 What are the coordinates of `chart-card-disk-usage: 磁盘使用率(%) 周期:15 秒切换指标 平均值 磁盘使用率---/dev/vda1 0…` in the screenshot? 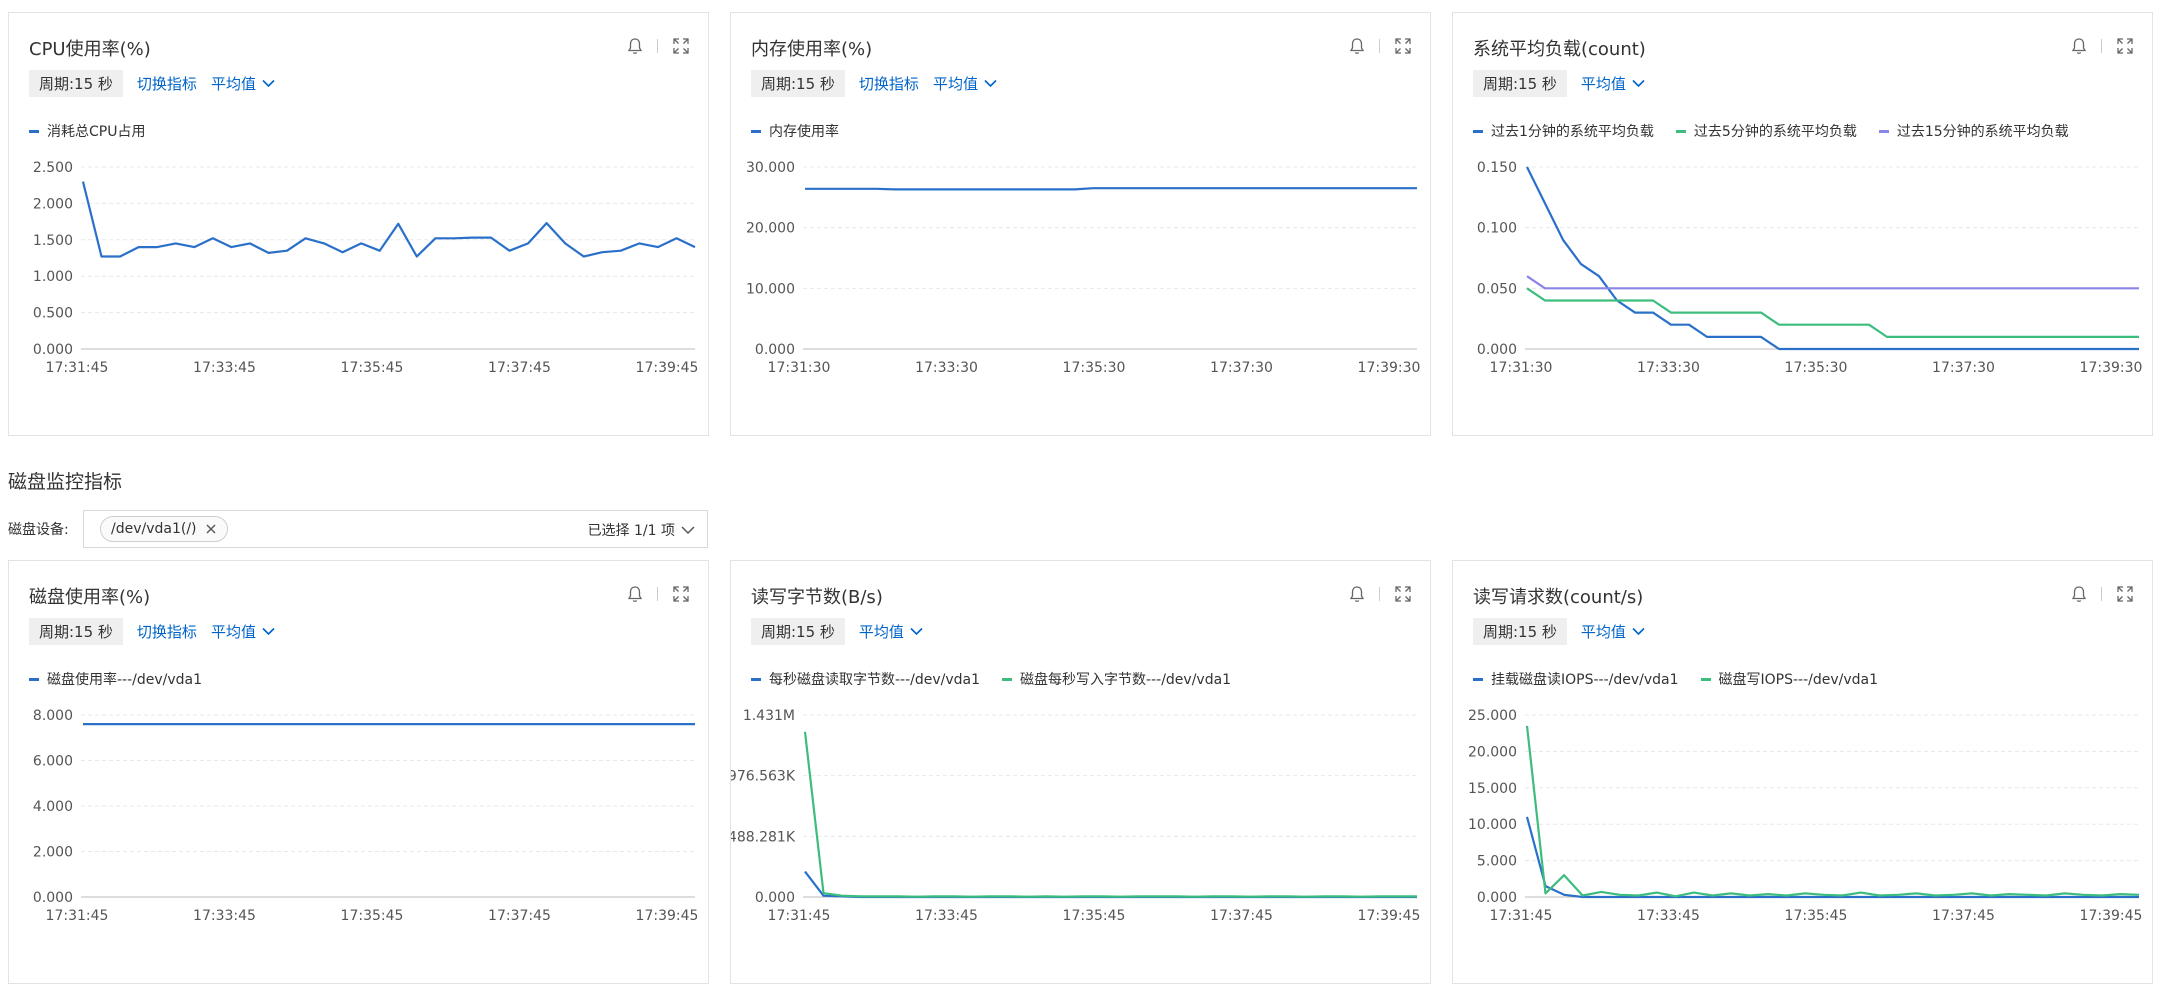 It's located at (358, 772).